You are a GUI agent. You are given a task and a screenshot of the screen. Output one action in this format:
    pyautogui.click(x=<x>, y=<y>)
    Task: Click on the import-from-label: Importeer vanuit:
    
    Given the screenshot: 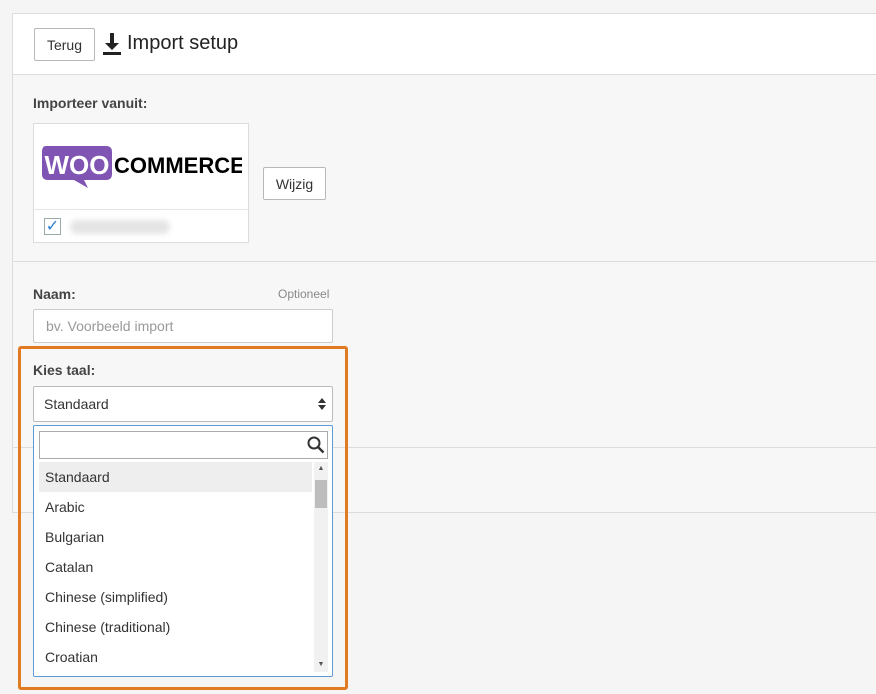 What is the action you would take?
    pyautogui.click(x=90, y=103)
    